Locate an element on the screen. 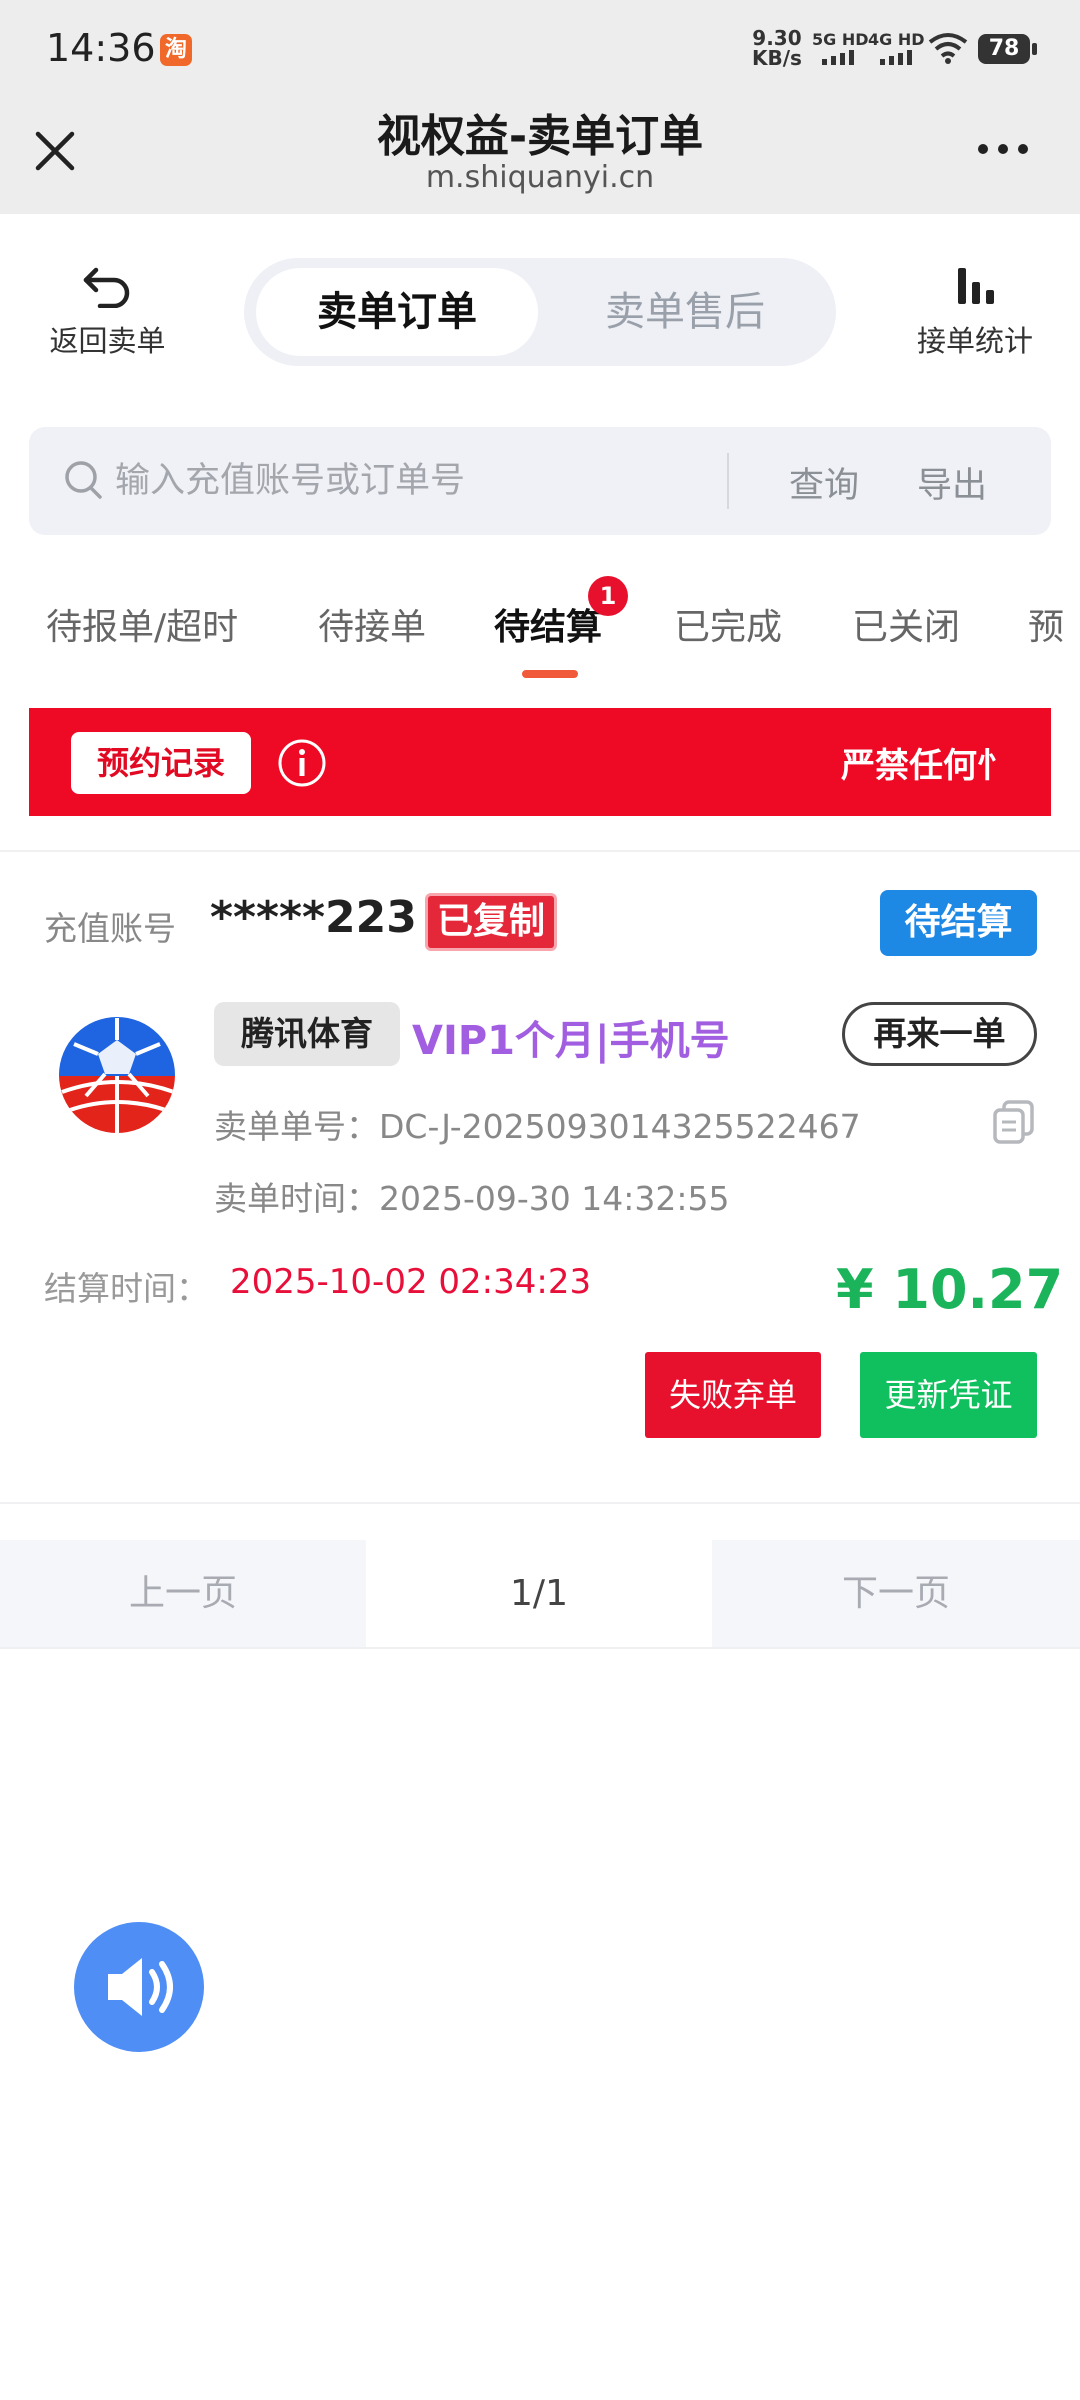  tab-more-partial: 预 is located at coordinates (1046, 624).